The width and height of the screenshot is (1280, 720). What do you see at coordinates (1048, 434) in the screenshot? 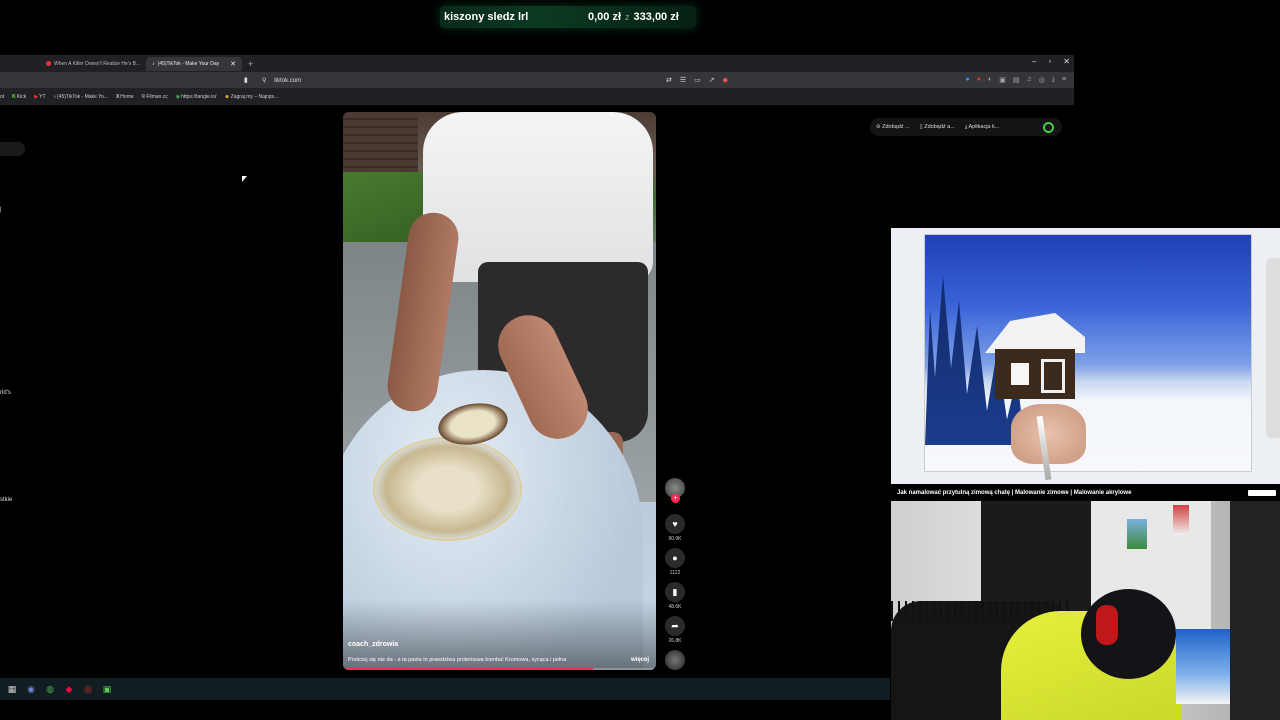
I see `painter-hand` at bounding box center [1048, 434].